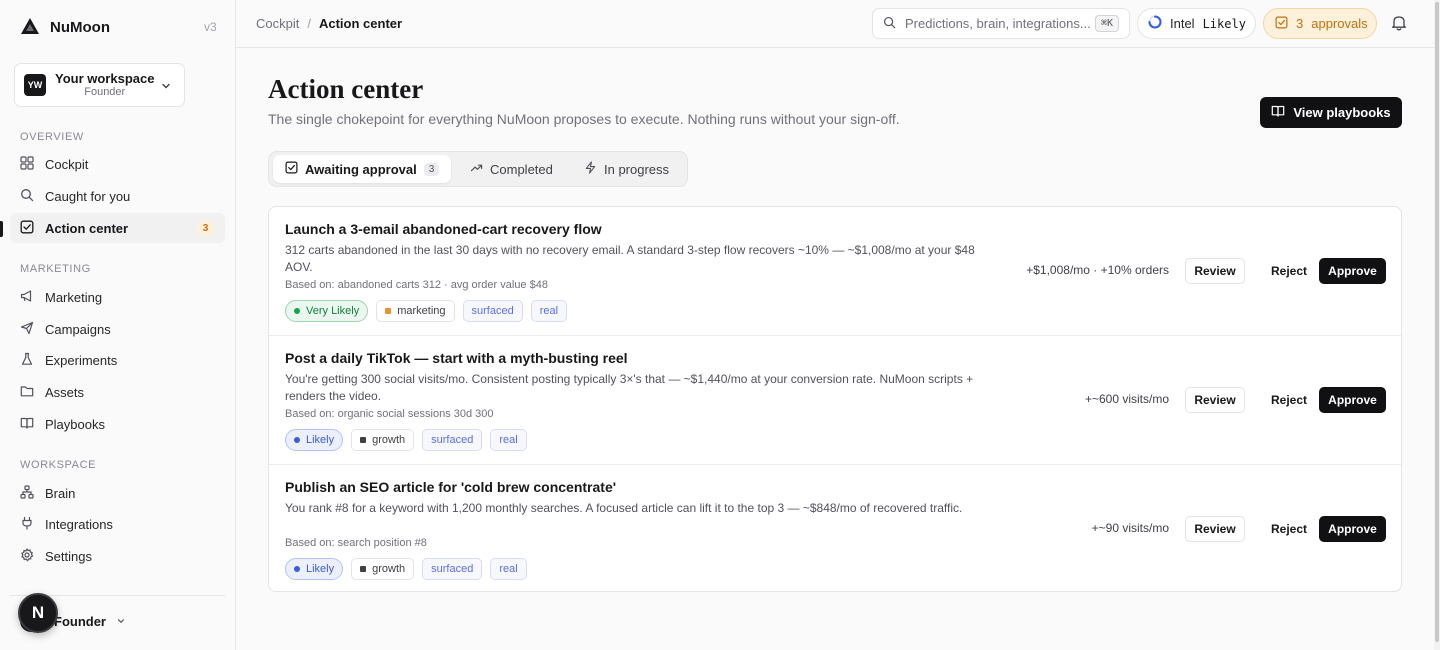 This screenshot has height=650, width=1440. What do you see at coordinates (117, 524) in the screenshot?
I see `sidebar-item-integrations: Integrations` at bounding box center [117, 524].